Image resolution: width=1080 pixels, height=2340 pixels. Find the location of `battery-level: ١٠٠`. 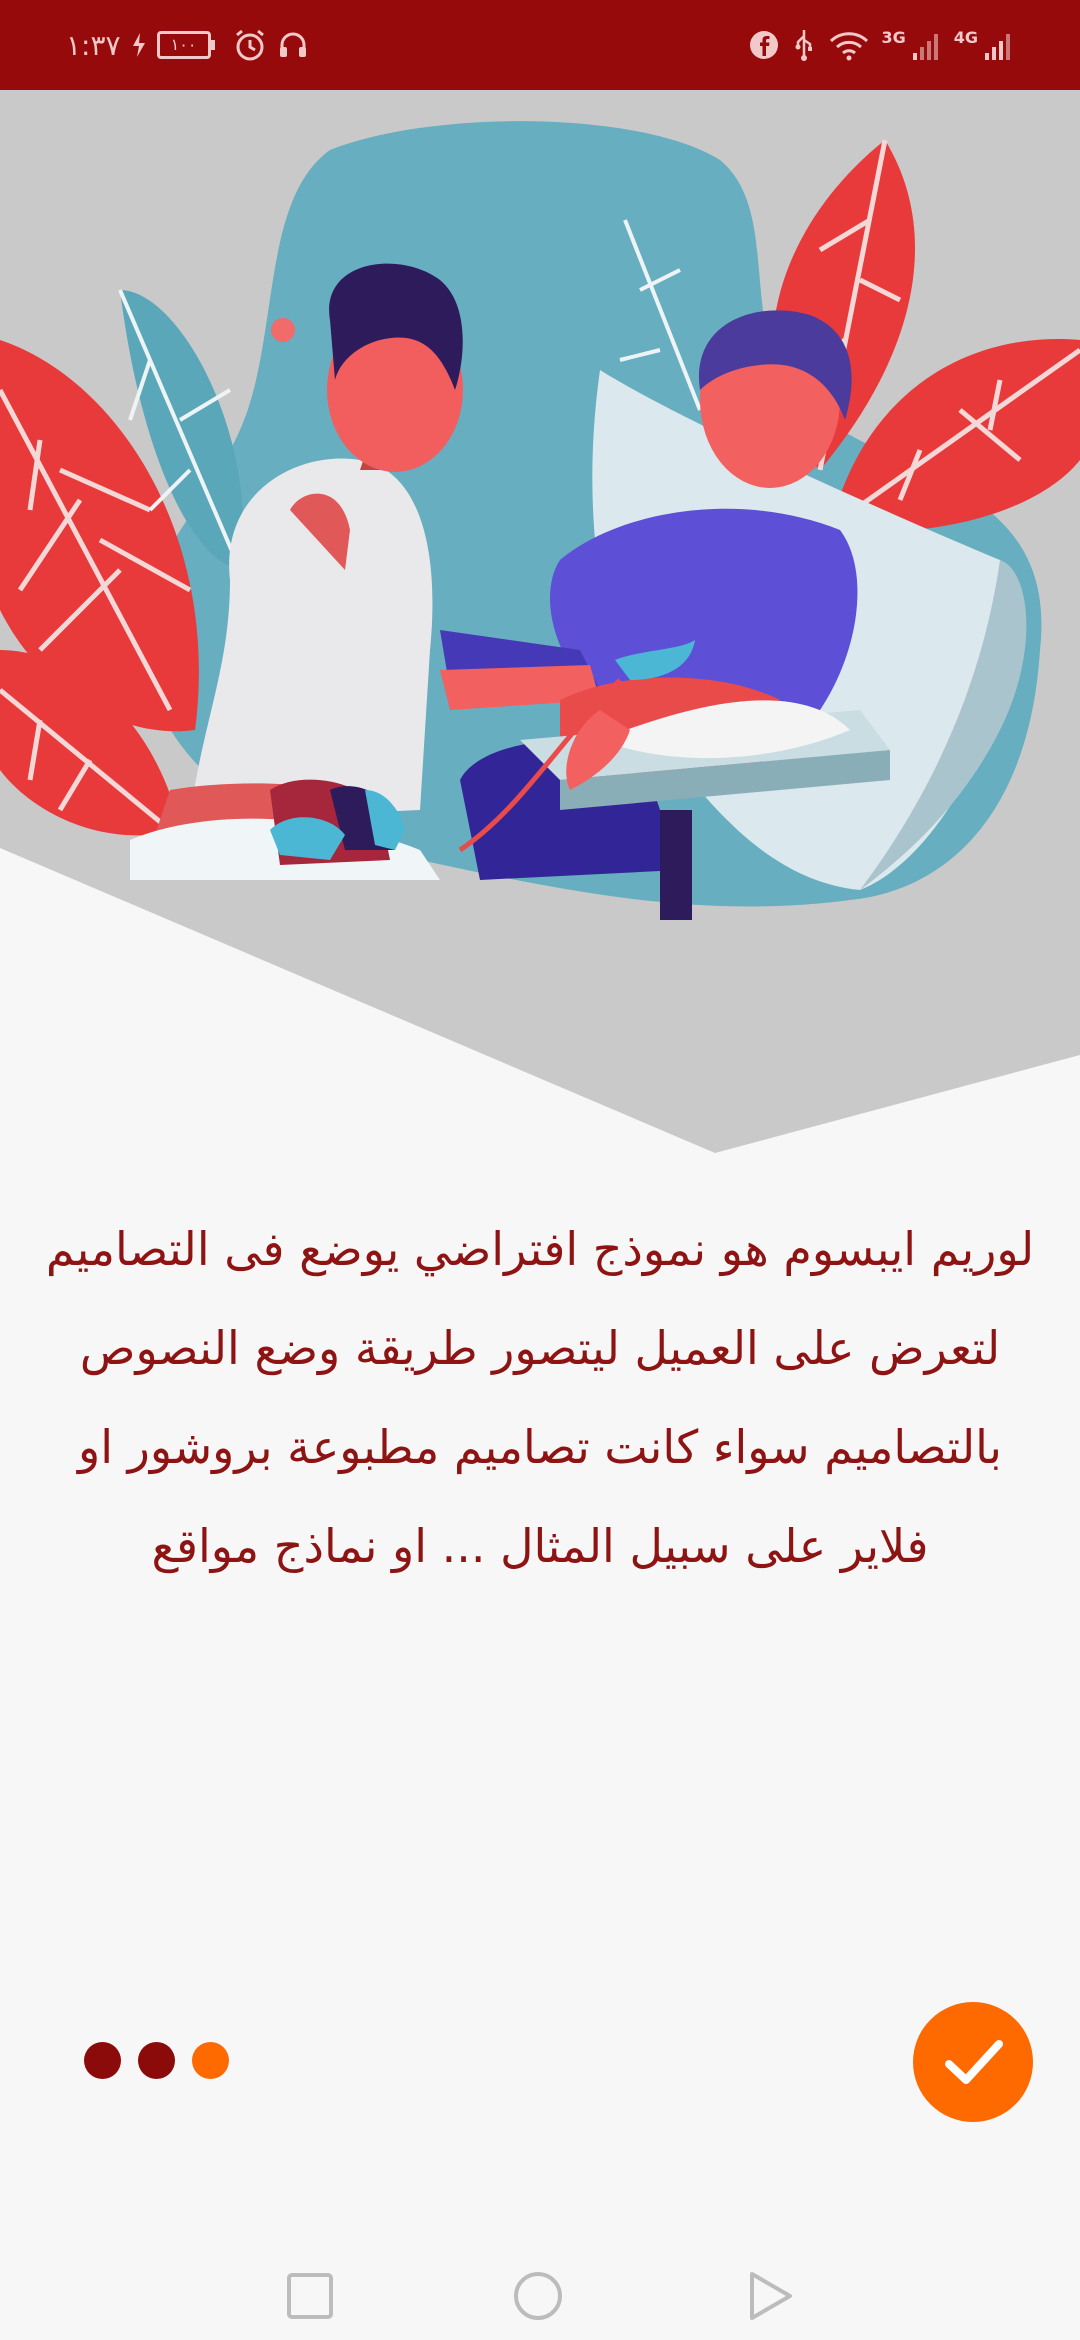

battery-level: ١٠٠ is located at coordinates (183, 44).